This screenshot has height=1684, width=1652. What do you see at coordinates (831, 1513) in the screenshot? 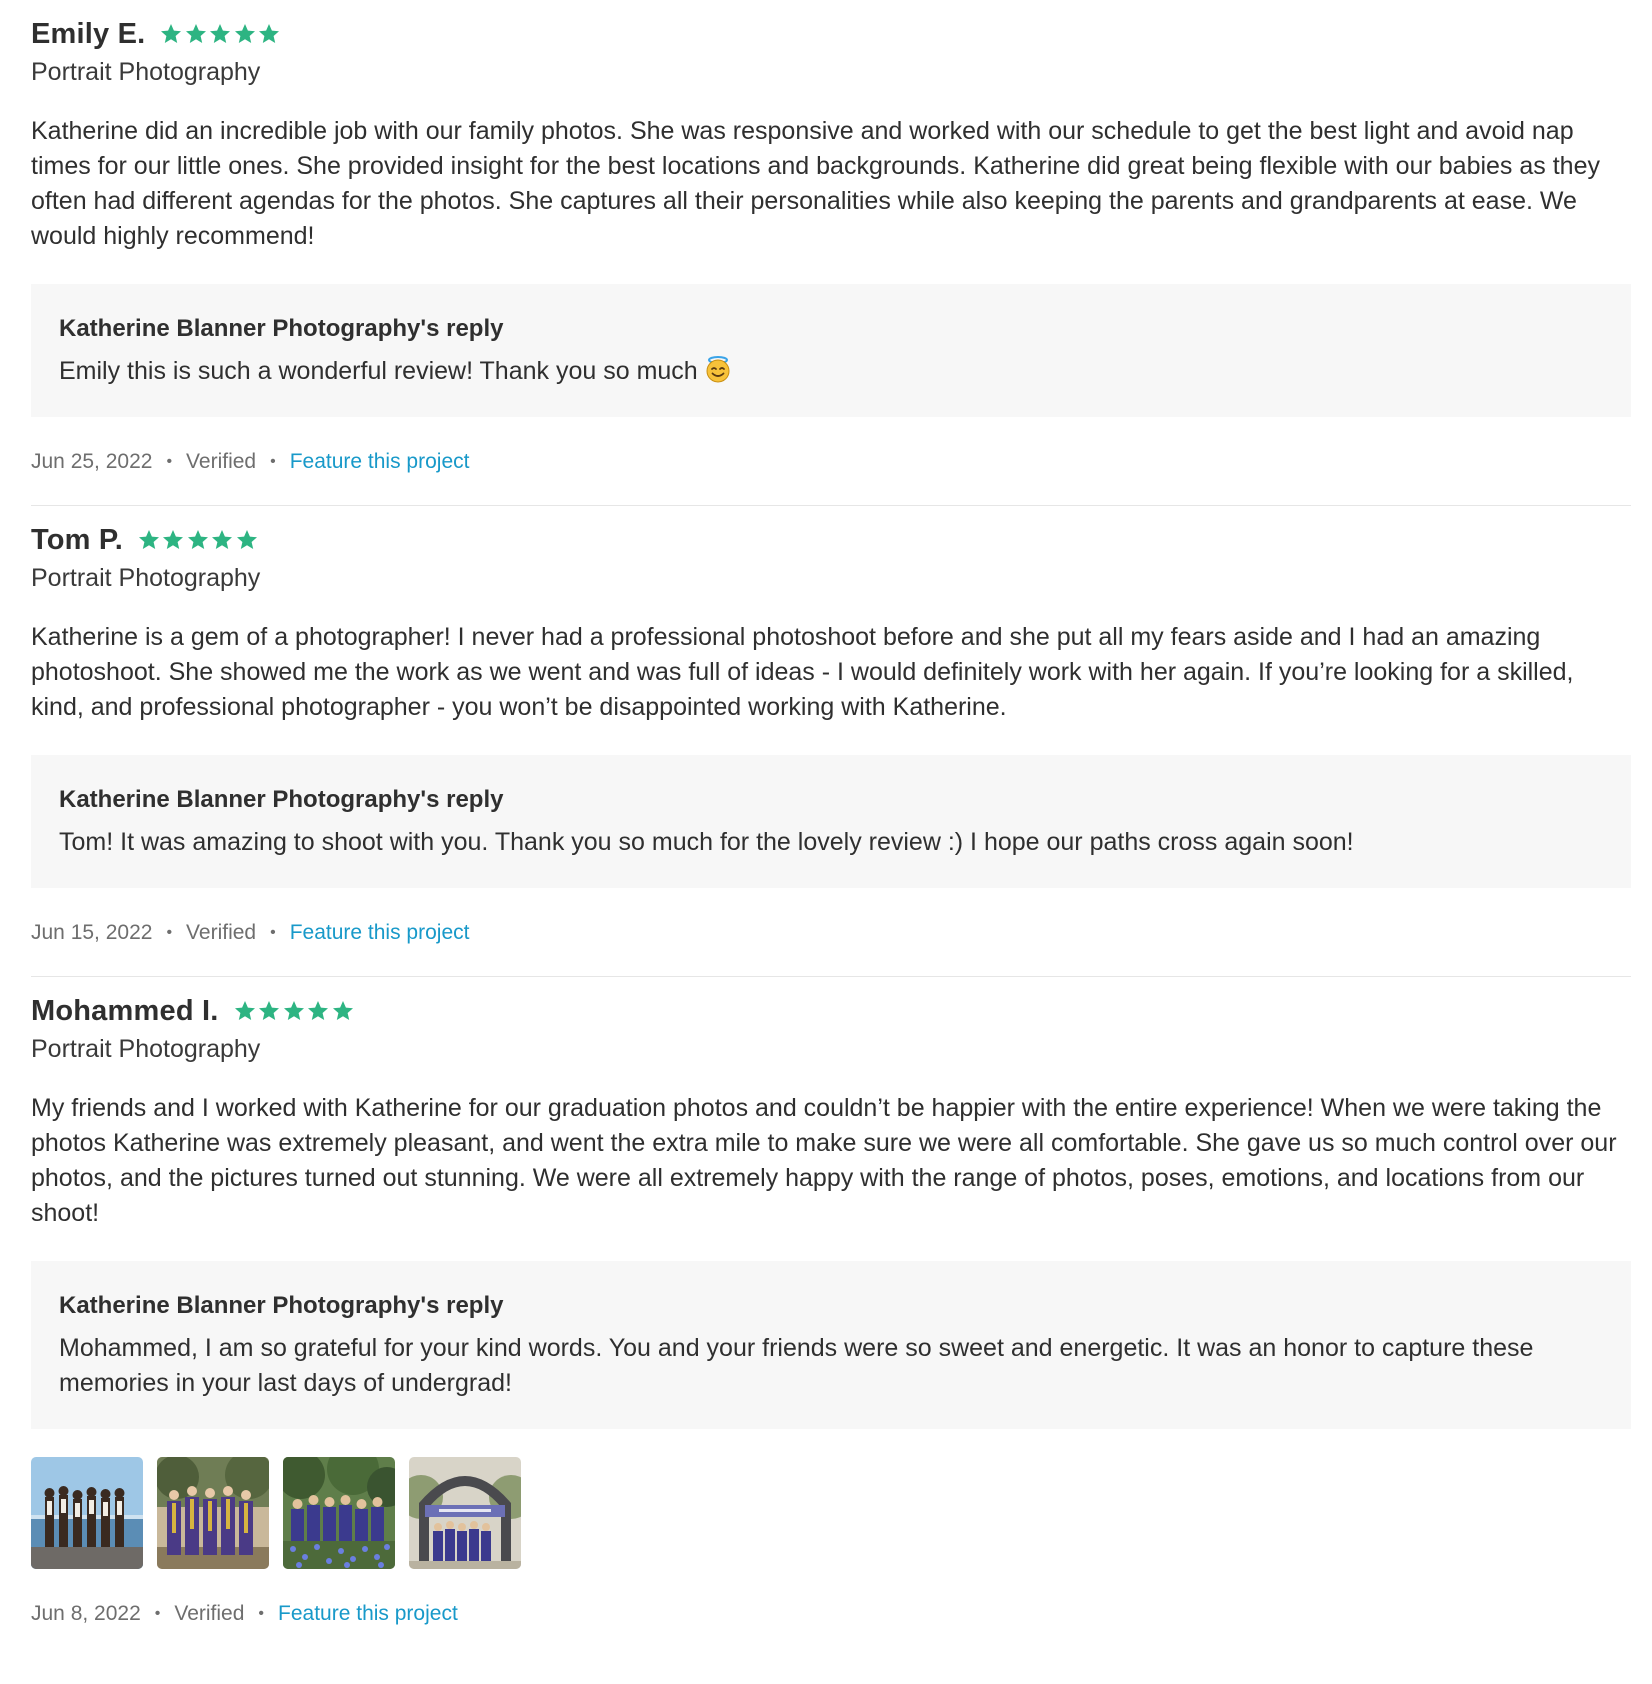
I see `review-photos` at bounding box center [831, 1513].